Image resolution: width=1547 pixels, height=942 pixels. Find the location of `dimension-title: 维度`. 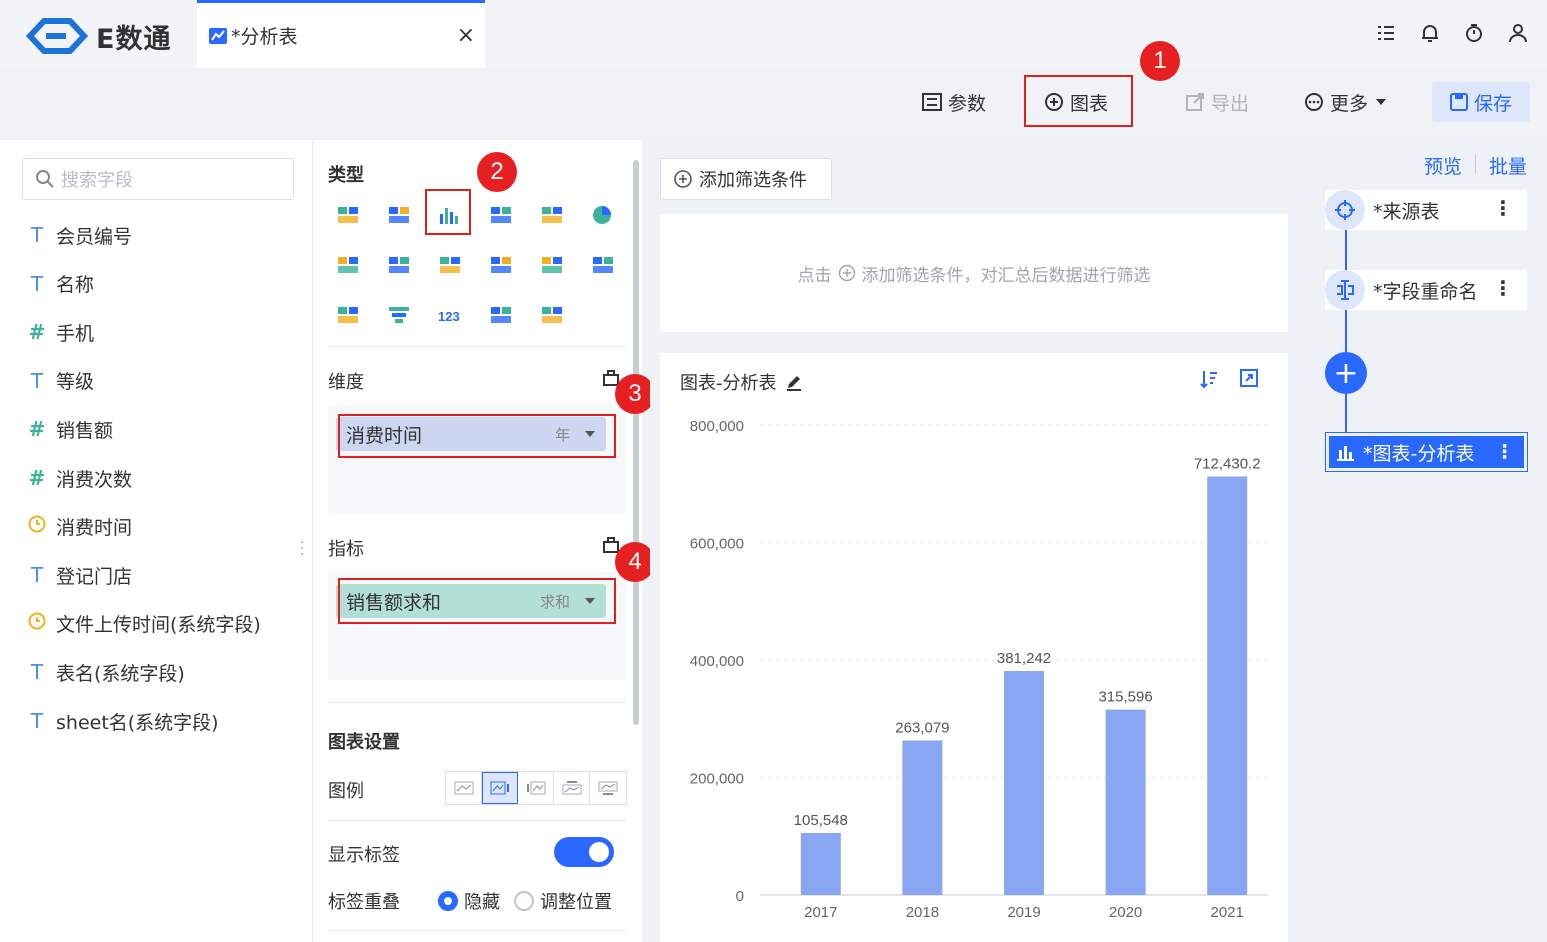

dimension-title: 维度 is located at coordinates (346, 382).